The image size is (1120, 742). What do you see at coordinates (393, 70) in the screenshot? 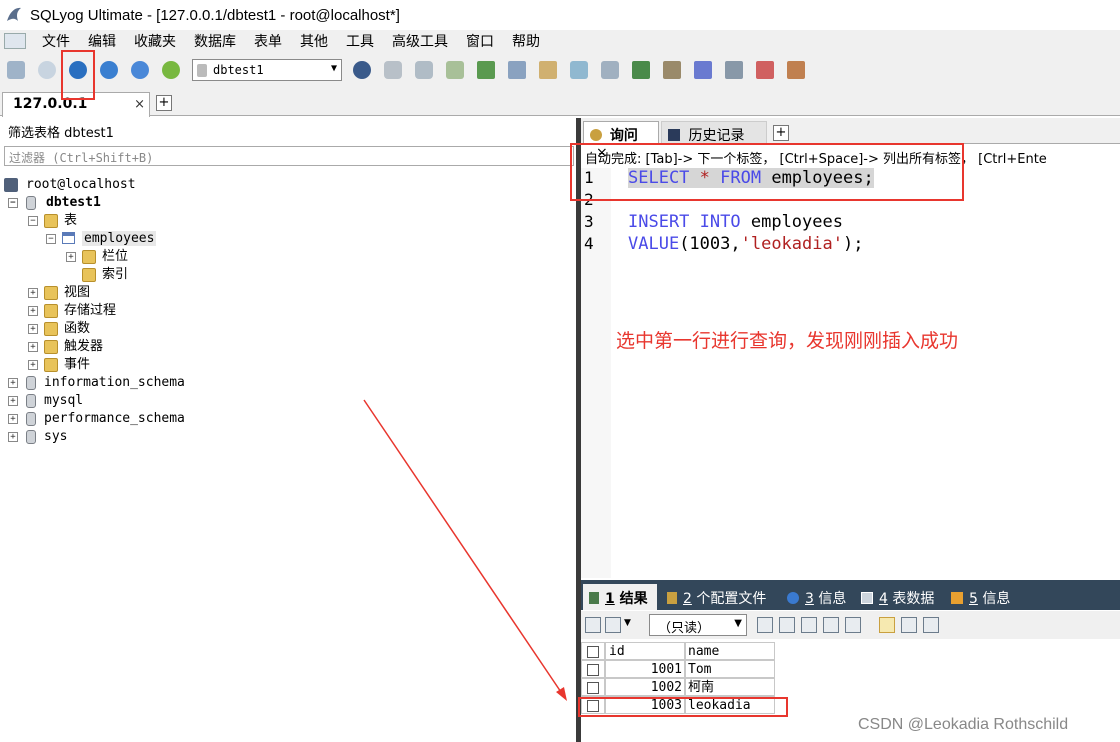
I see `backup-icon` at bounding box center [393, 70].